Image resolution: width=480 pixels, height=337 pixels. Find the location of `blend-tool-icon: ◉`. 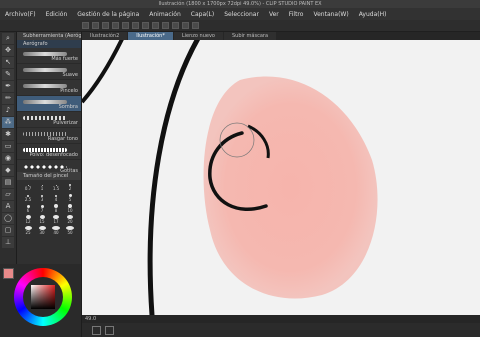

blend-tool-icon: ◉ is located at coordinates (8, 158).